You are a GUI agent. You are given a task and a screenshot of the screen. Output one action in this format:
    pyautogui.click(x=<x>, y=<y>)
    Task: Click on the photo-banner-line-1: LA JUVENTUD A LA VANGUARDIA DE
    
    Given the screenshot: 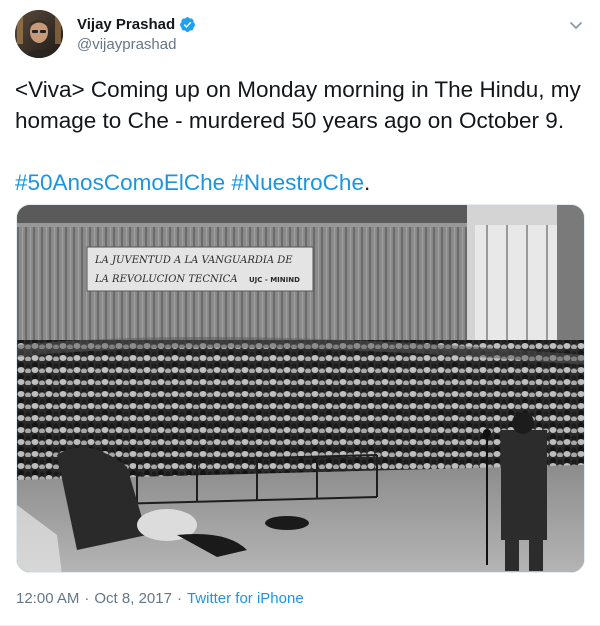 What is the action you would take?
    pyautogui.click(x=193, y=260)
    